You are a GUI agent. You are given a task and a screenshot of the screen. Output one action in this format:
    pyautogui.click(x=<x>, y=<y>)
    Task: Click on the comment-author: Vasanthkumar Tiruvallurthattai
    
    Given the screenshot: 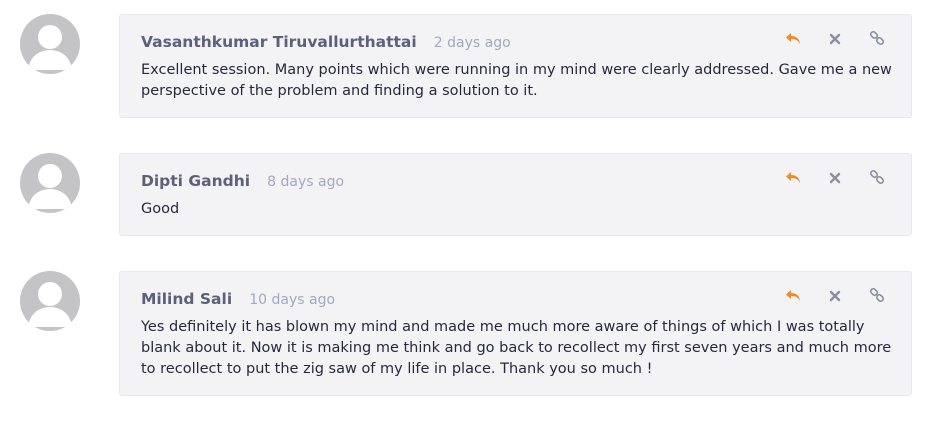 What is the action you would take?
    pyautogui.click(x=279, y=42)
    